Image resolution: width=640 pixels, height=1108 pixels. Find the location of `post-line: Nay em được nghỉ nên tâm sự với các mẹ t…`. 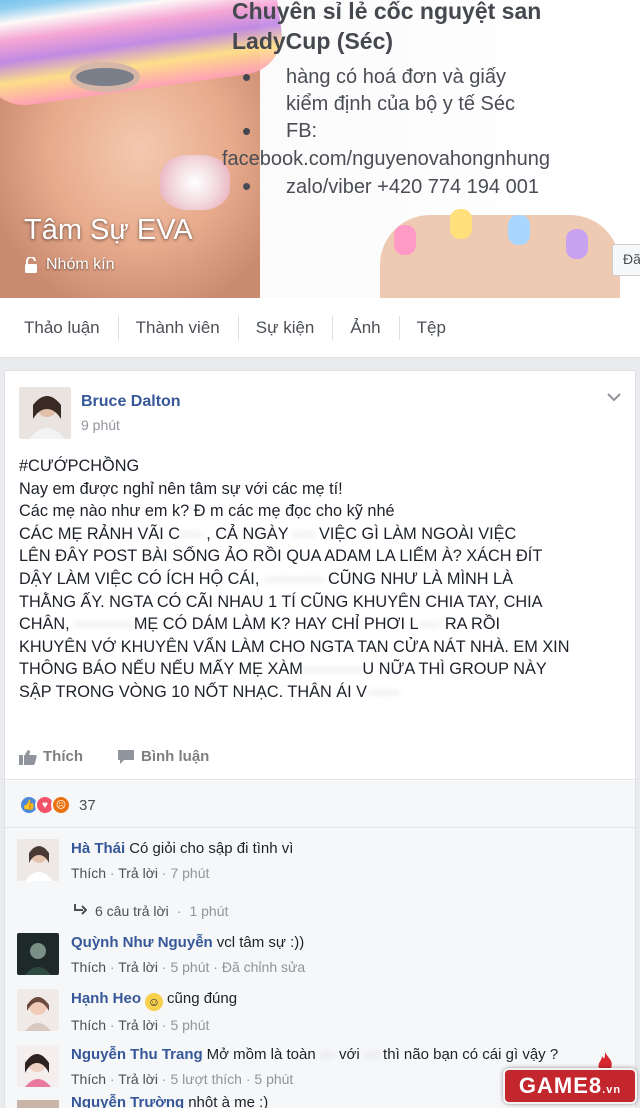

post-line: Nay em được nghỉ nên tâm sự với các mẹ t… is located at coordinates (181, 488).